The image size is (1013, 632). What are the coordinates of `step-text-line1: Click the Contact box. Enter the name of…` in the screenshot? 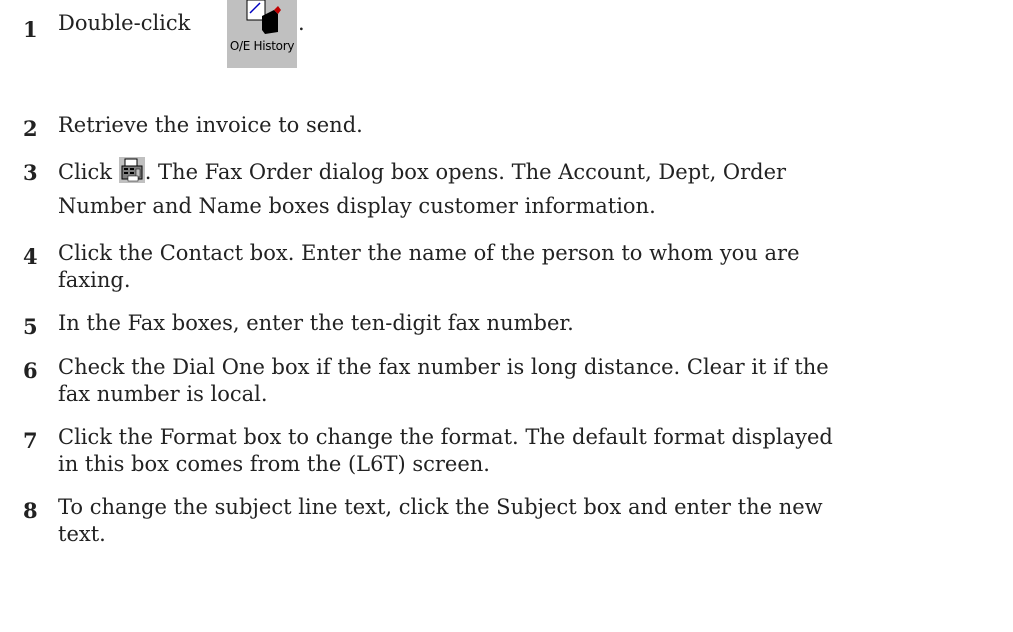 It's located at (429, 253).